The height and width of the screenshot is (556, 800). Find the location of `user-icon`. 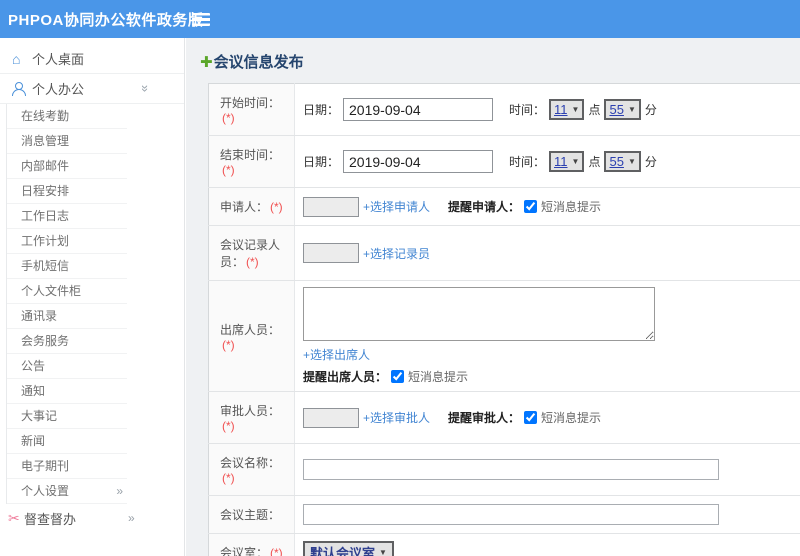

user-icon is located at coordinates (22, 88).